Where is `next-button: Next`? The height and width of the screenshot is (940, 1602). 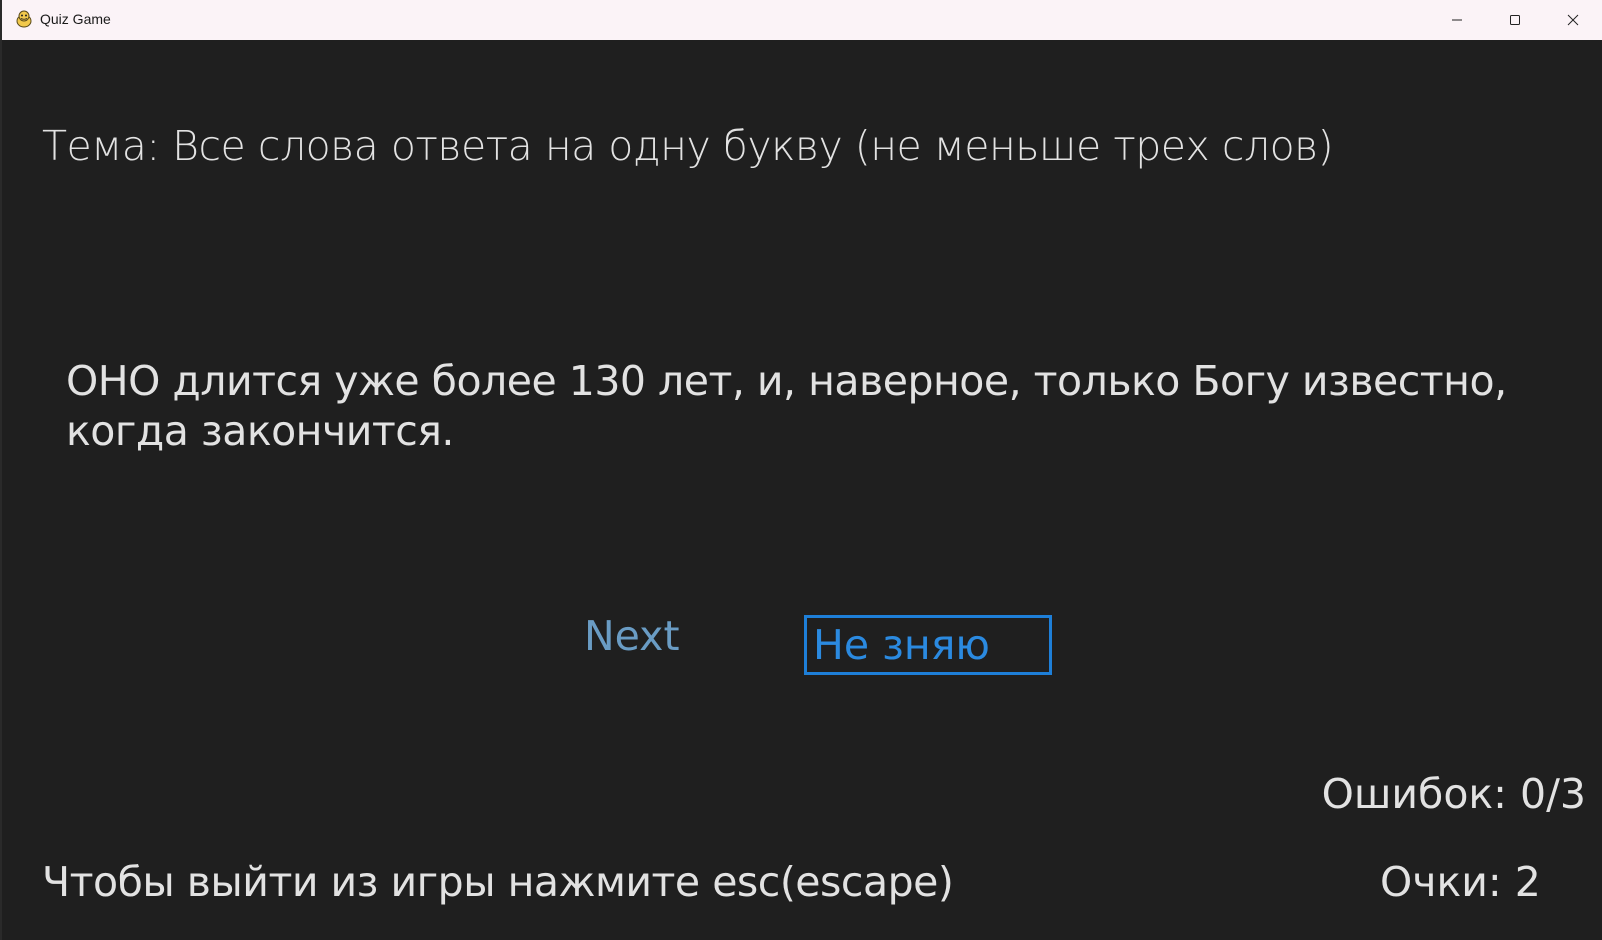 next-button: Next is located at coordinates (632, 636).